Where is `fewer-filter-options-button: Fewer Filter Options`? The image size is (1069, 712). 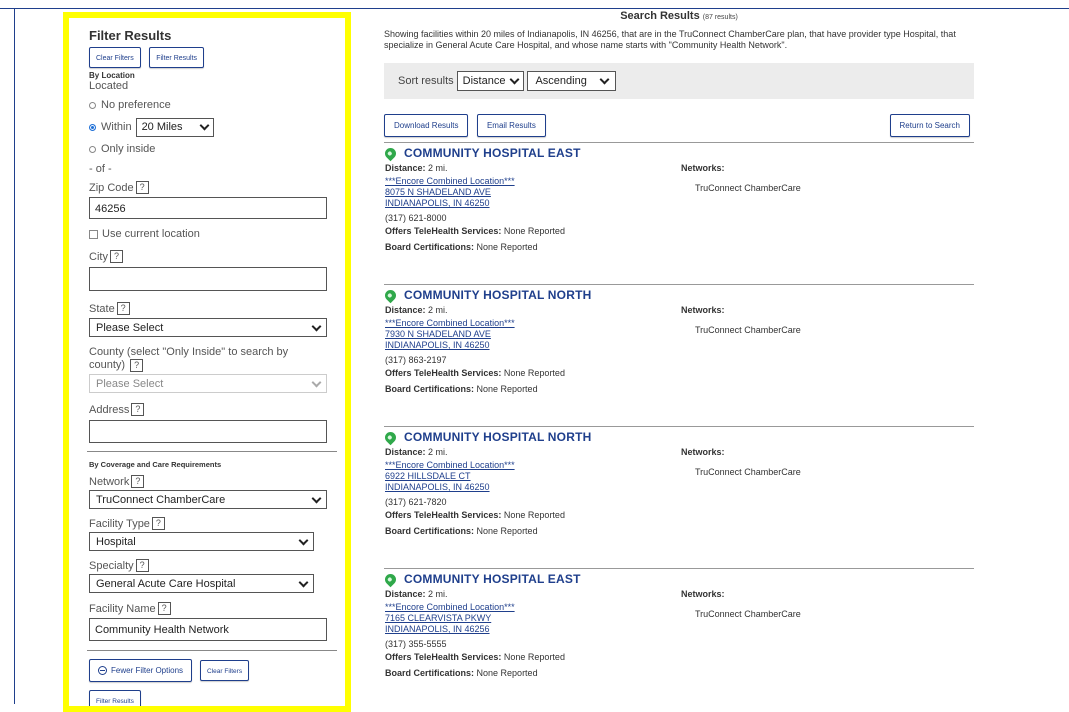 fewer-filter-options-button: Fewer Filter Options is located at coordinates (141, 670).